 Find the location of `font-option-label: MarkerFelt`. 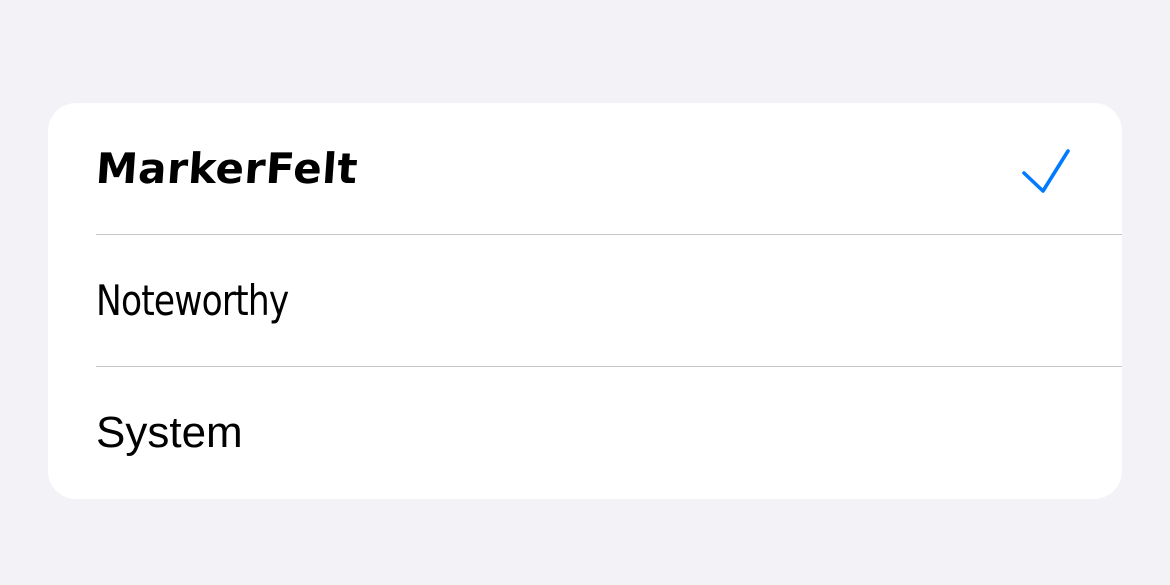

font-option-label: MarkerFelt is located at coordinates (227, 168).